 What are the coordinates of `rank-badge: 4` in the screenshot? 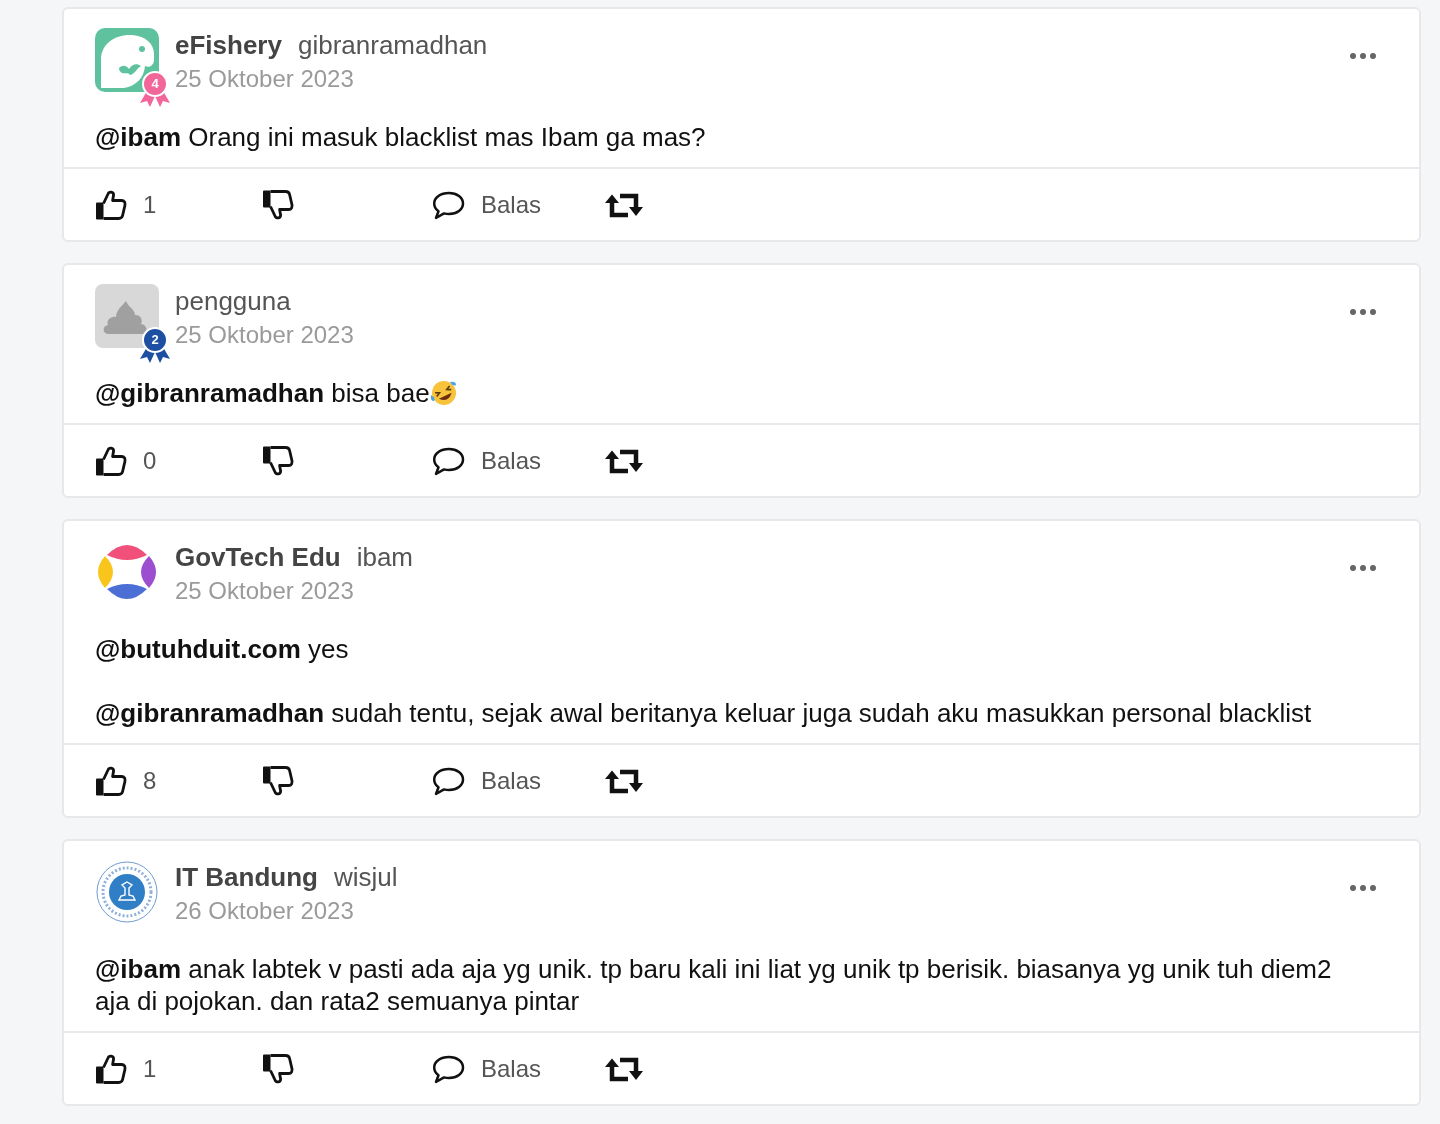 It's located at (155, 89).